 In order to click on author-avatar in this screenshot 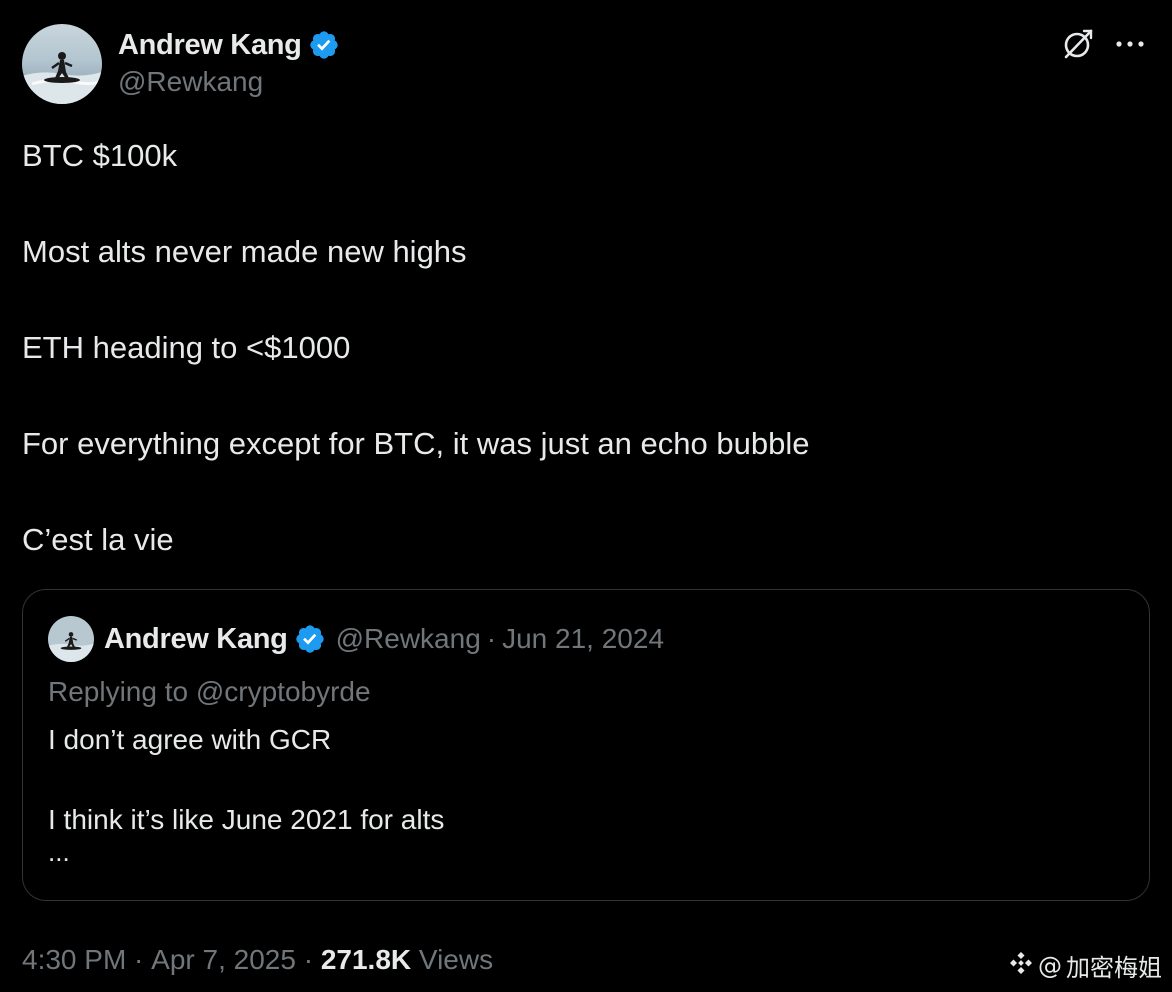, I will do `click(62, 64)`.